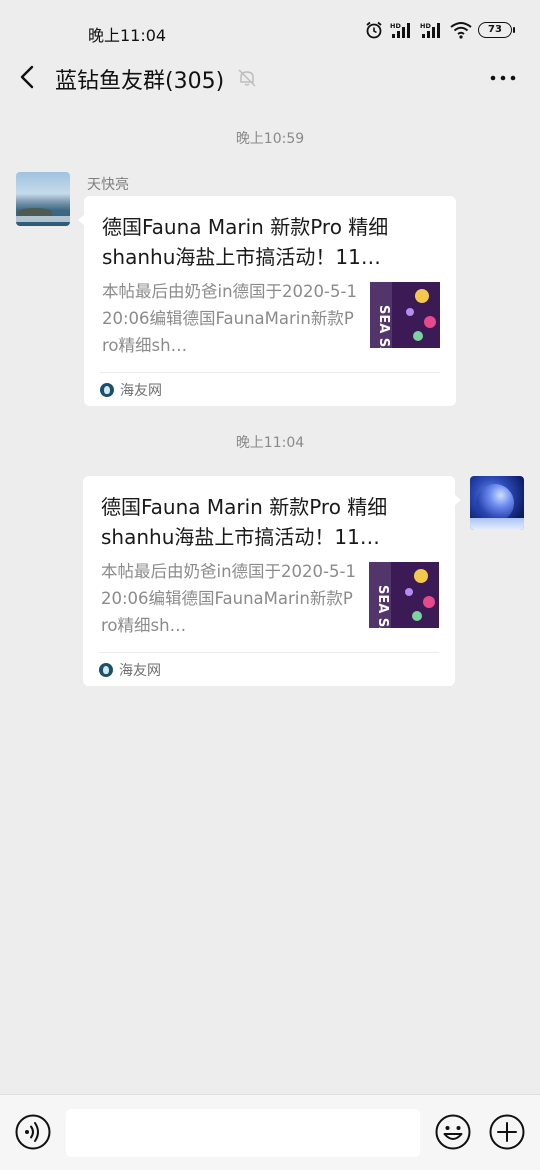  I want to click on back-icon, so click(29, 77).